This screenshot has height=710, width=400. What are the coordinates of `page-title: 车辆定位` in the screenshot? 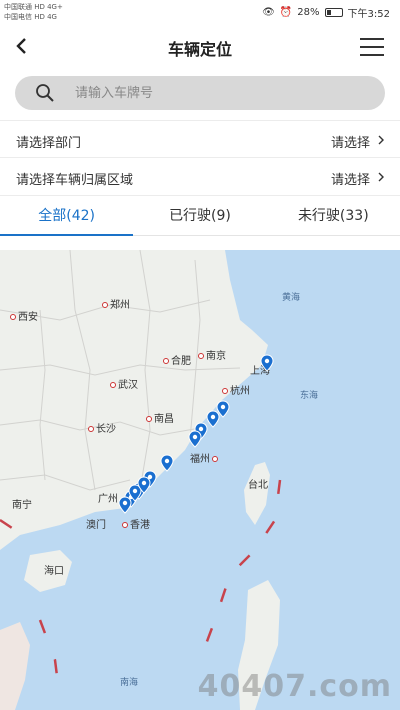 It's located at (199, 49).